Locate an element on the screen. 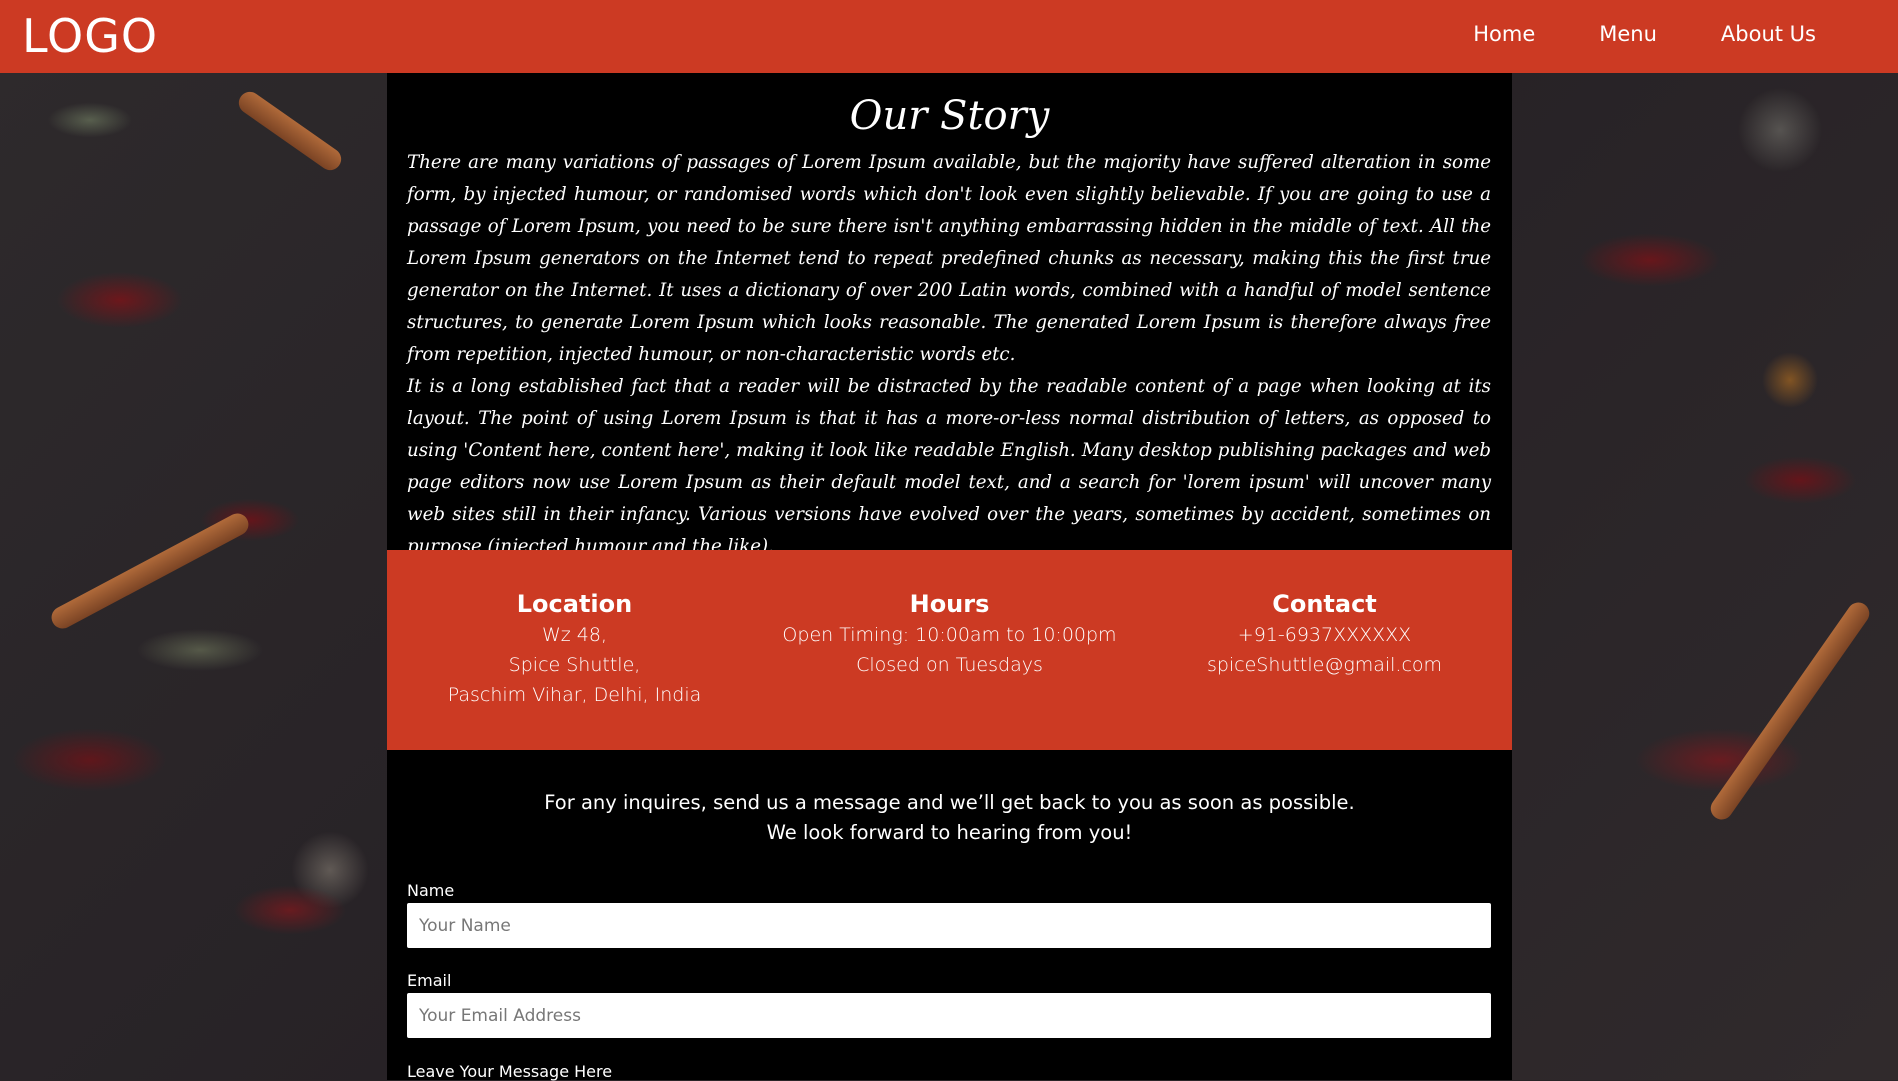 The height and width of the screenshot is (1081, 1898). location-line-2: Spice Shuttle, is located at coordinates (574, 665).